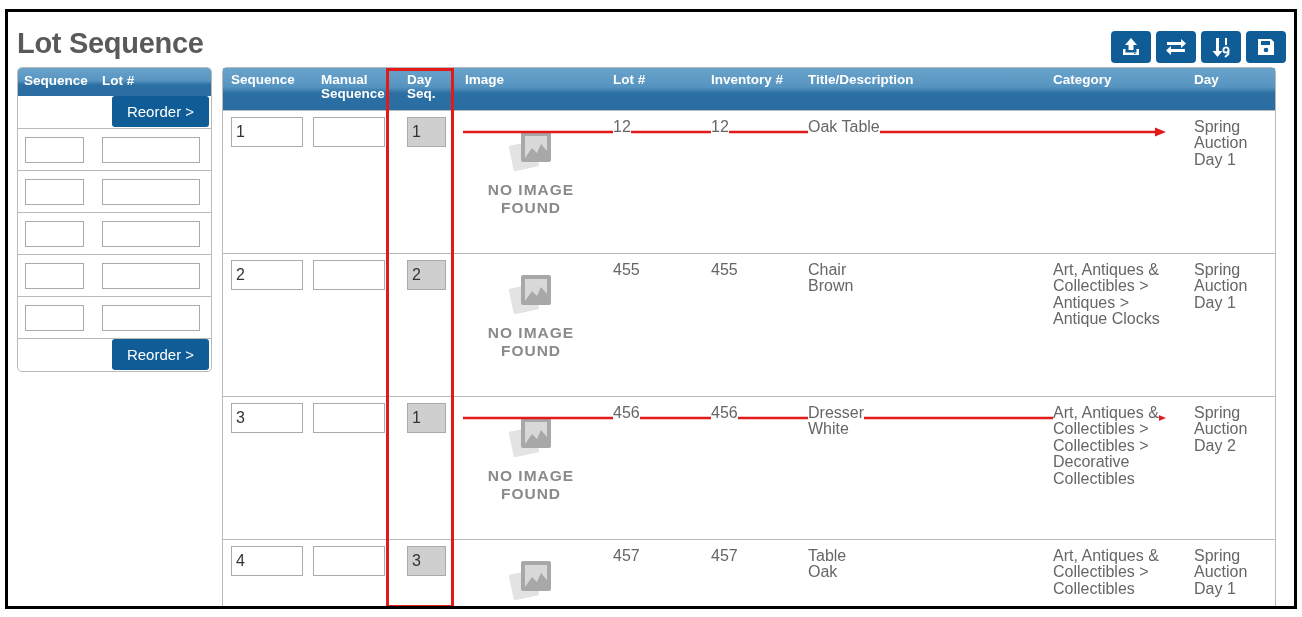 This screenshot has width=1302, height=617. What do you see at coordinates (267, 417) in the screenshot?
I see `sequence-input: 3` at bounding box center [267, 417].